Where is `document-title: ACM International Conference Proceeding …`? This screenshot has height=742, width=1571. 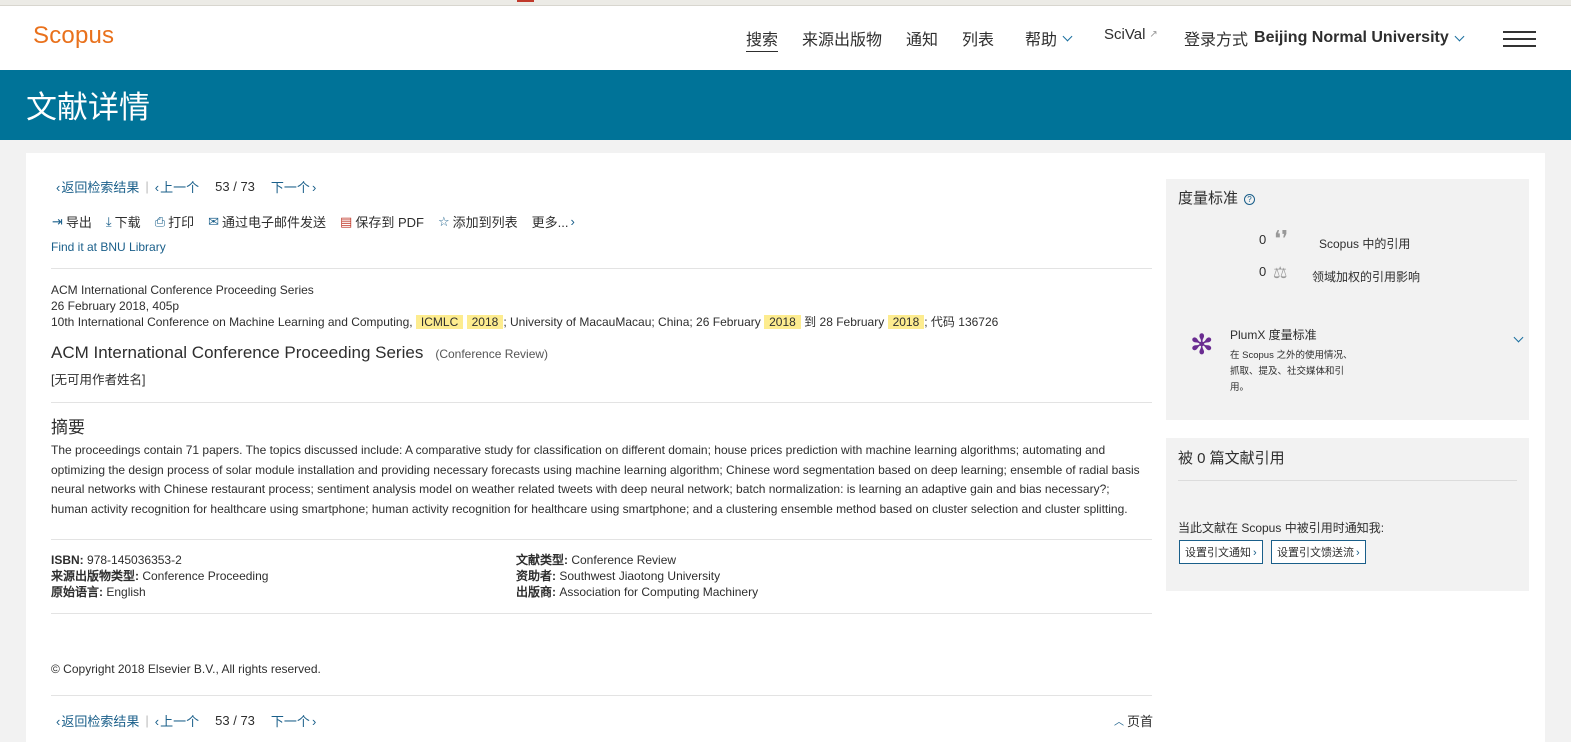
document-title: ACM International Conference Proceeding … is located at coordinates (300, 352).